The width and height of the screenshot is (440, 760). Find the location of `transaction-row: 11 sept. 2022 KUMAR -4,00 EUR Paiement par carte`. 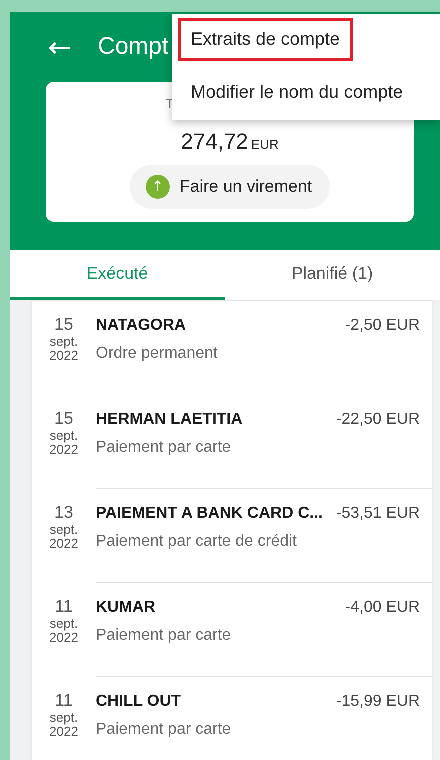

transaction-row: 11 sept. 2022 KUMAR -4,00 EUR Paiement par carte is located at coordinates (232, 630).